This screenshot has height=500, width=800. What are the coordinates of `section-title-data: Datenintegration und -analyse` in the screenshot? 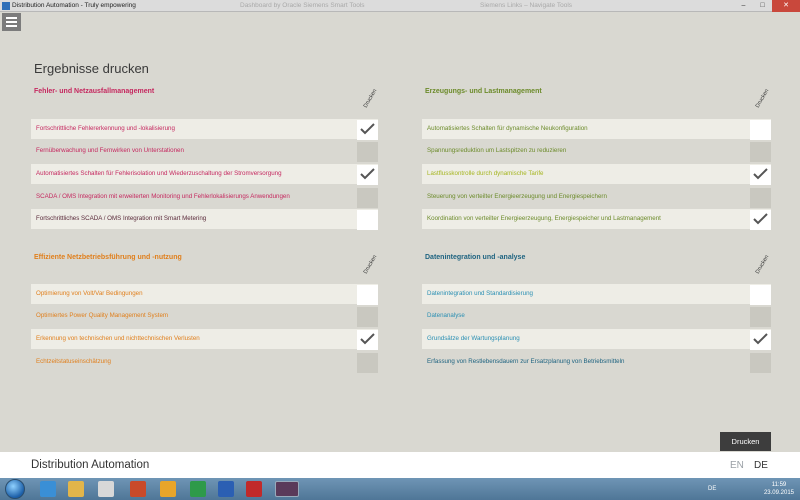 It's located at (475, 257).